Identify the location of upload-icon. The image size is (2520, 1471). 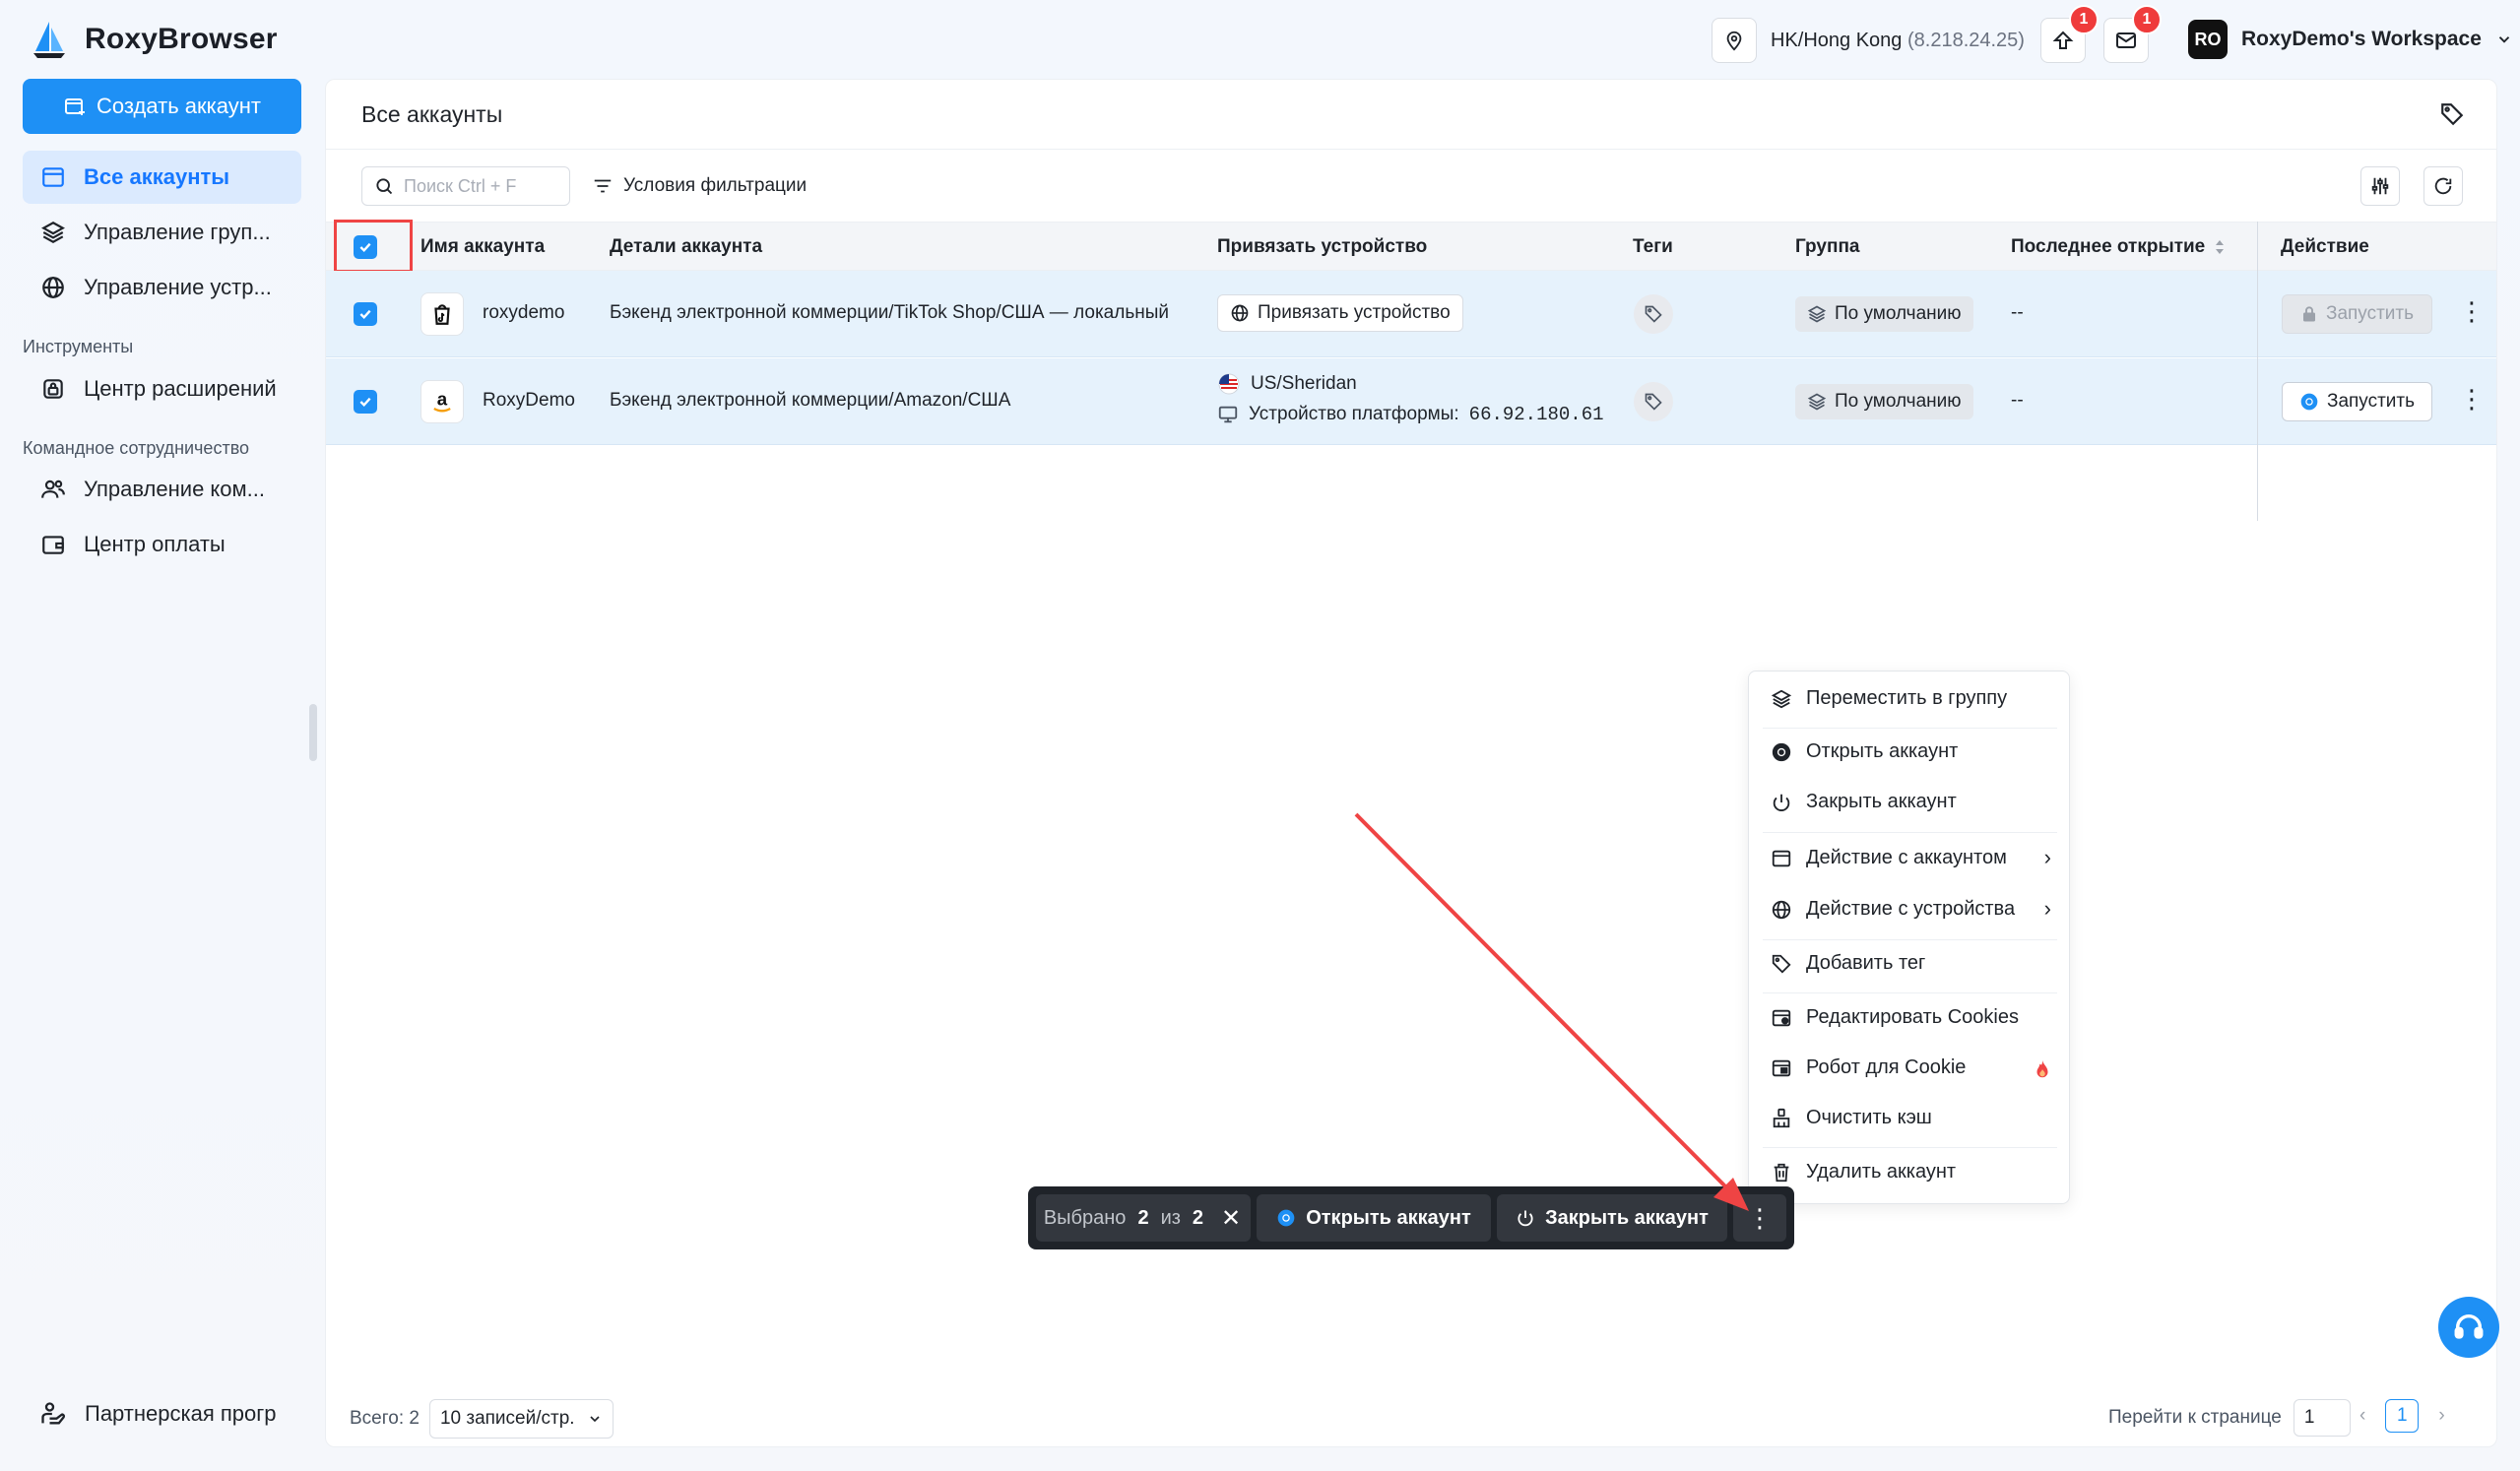
(2063, 40).